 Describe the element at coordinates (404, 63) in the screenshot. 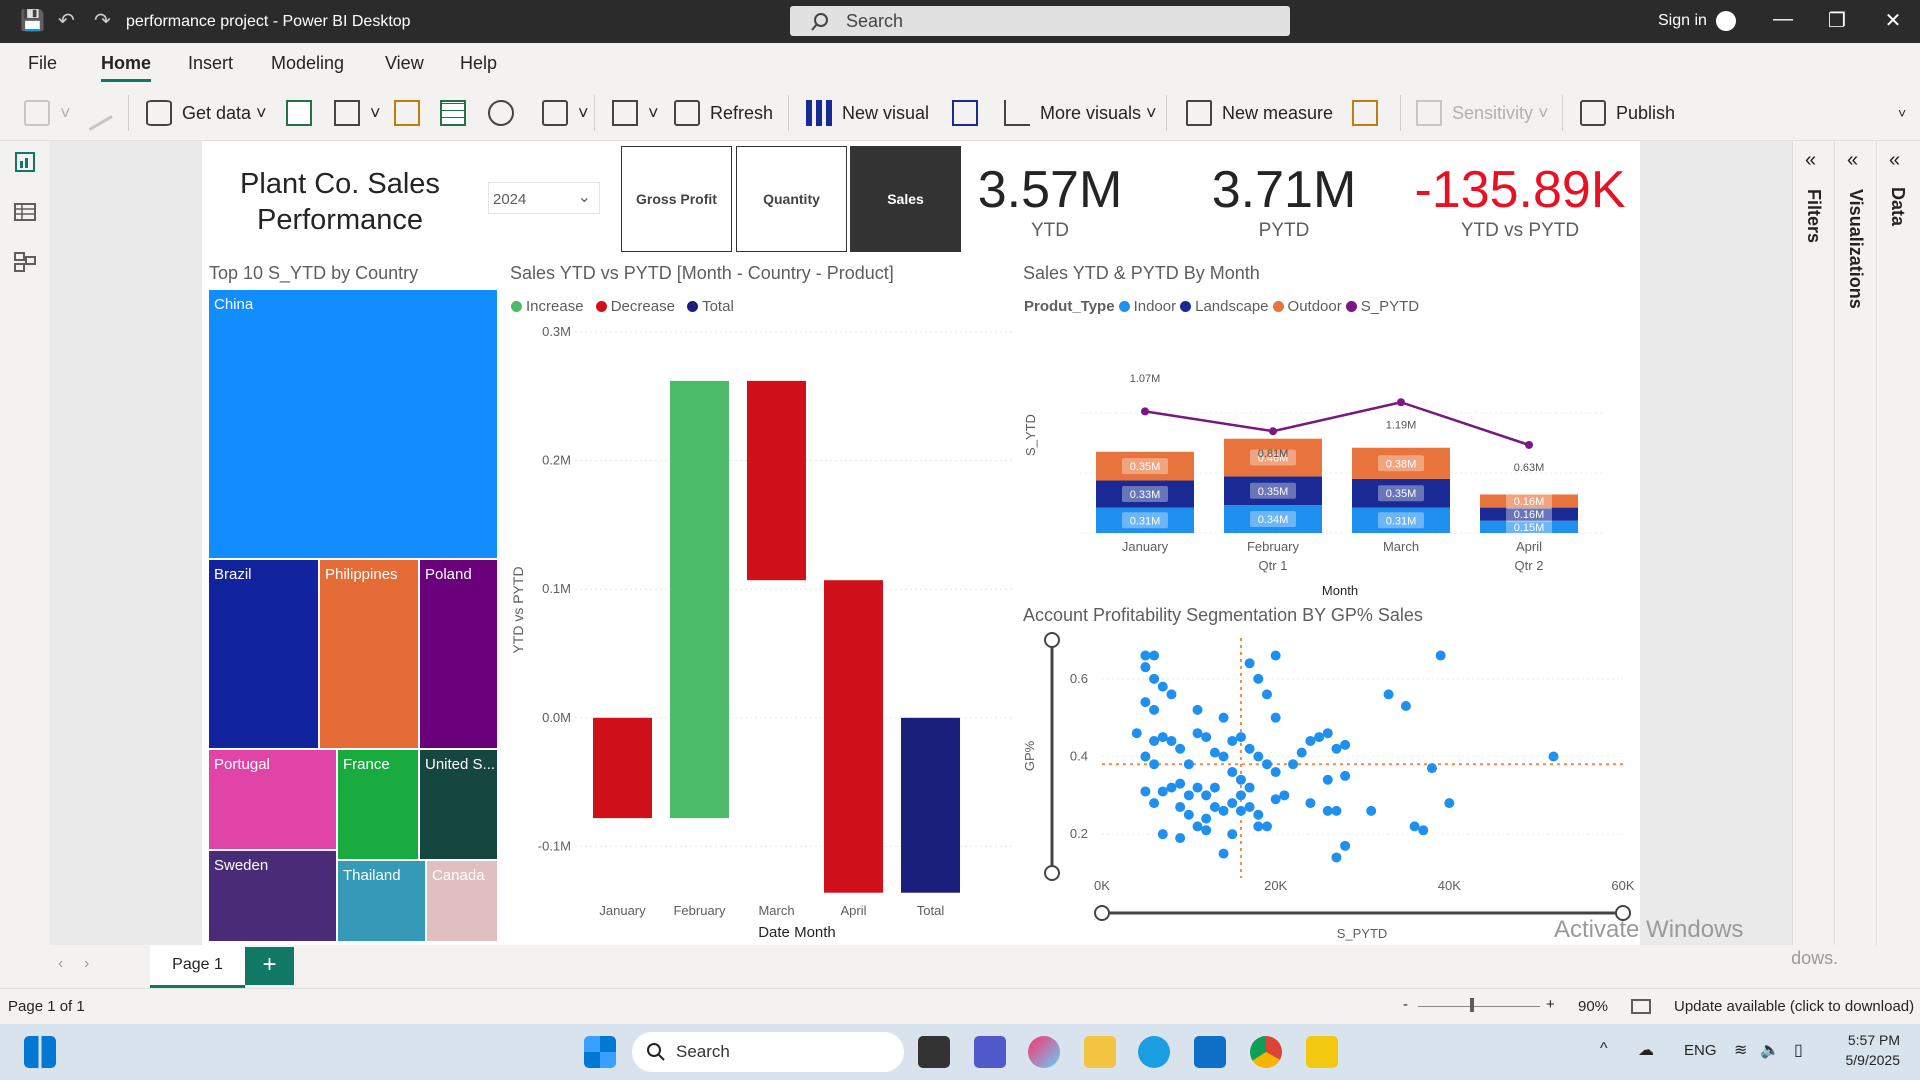

I see `menu-view: View` at that location.